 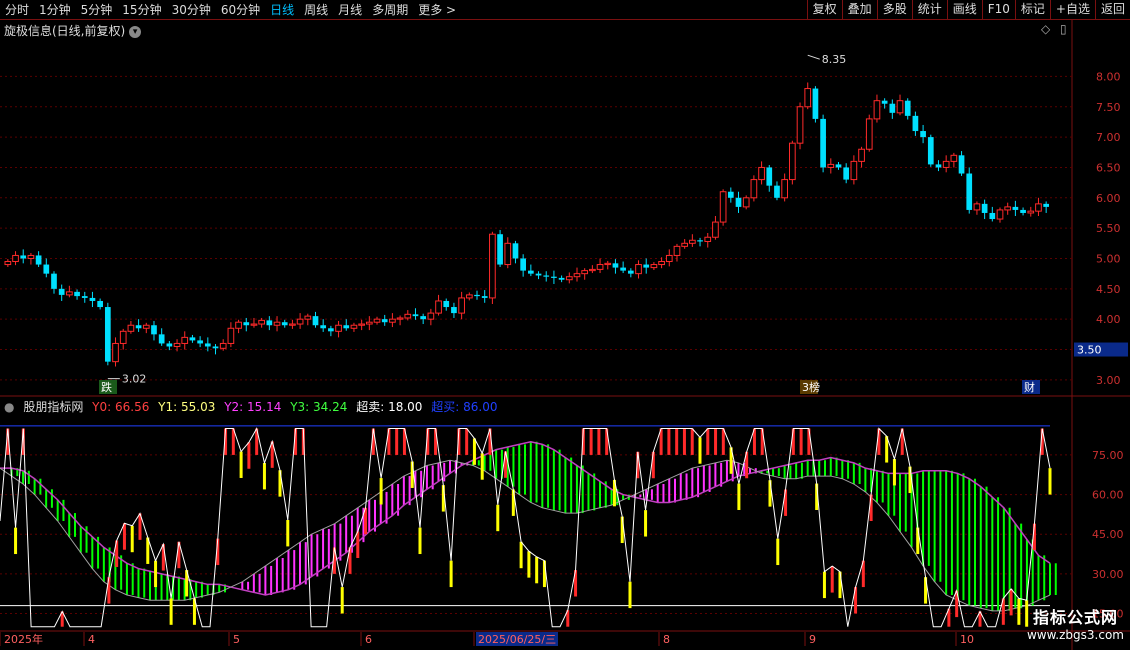 What do you see at coordinates (812, 639) in the screenshot?
I see `time-axis-label: 9` at bounding box center [812, 639].